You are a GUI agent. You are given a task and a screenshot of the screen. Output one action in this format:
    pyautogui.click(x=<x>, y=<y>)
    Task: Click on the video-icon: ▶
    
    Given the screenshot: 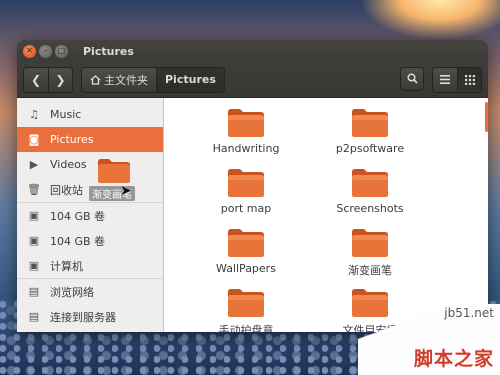 What is the action you would take?
    pyautogui.click(x=34, y=164)
    